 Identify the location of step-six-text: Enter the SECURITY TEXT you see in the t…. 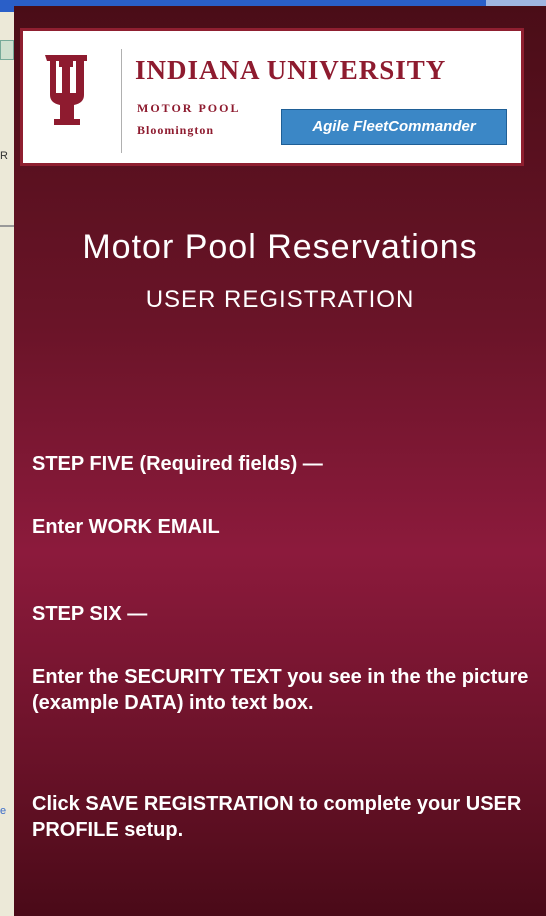
(280, 690).